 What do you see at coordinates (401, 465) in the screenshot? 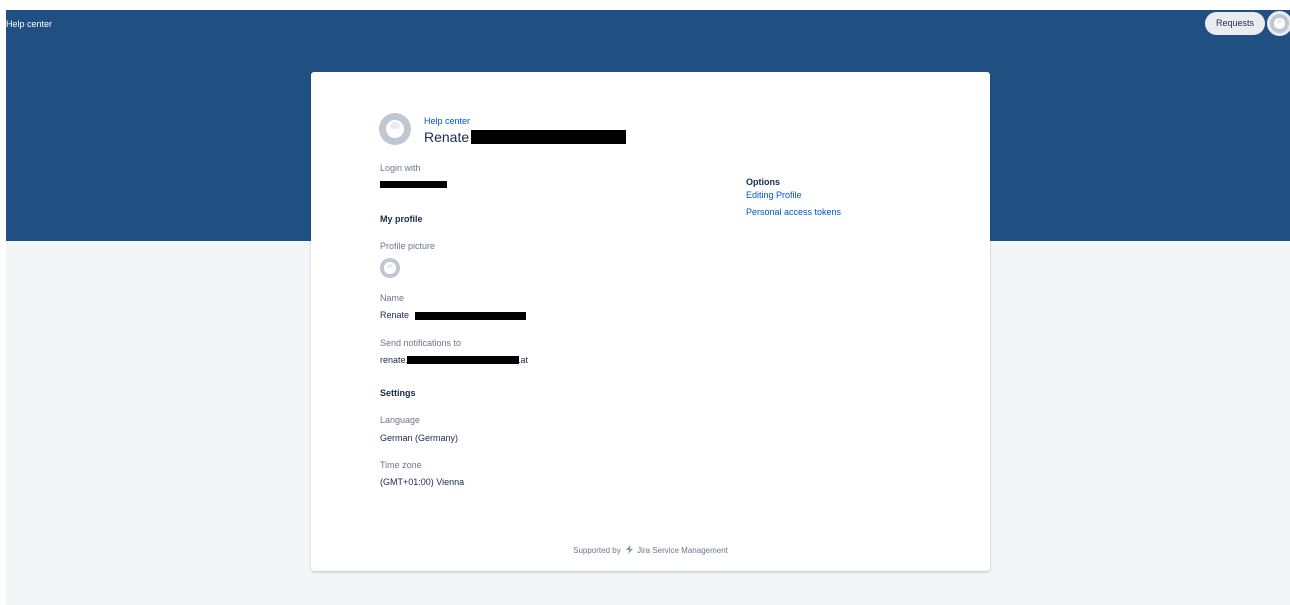
I see `time-zone-label: Time zone` at bounding box center [401, 465].